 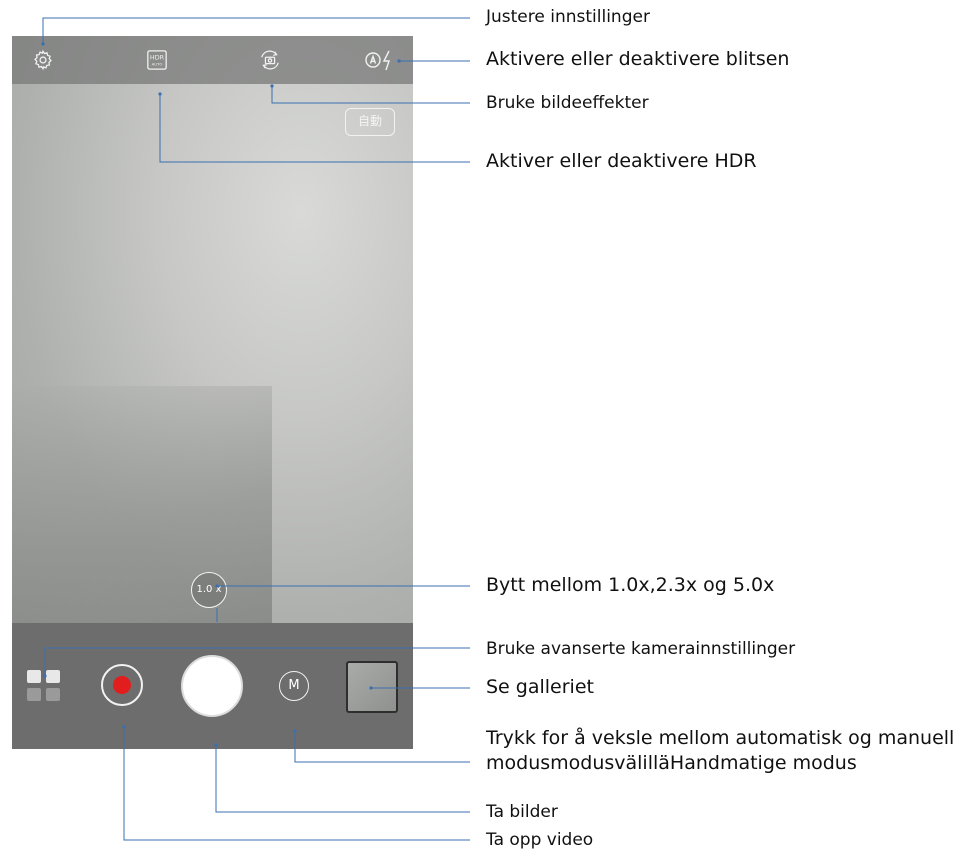 I want to click on camera-bottom-bar: M, so click(x=212, y=686).